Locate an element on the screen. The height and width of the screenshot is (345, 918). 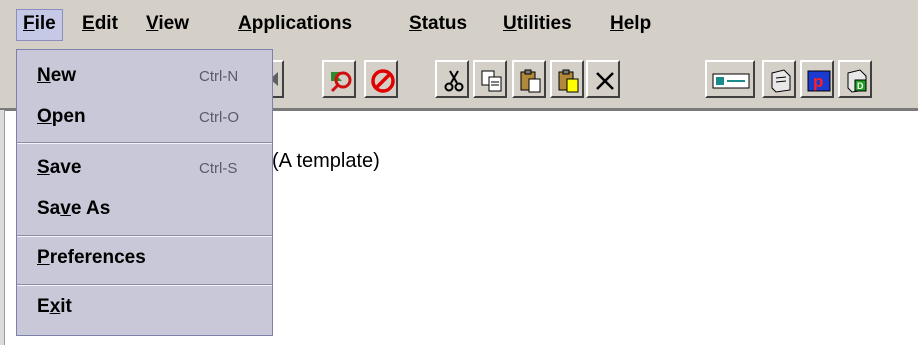
toolbar-button-stop is located at coordinates (381, 79).